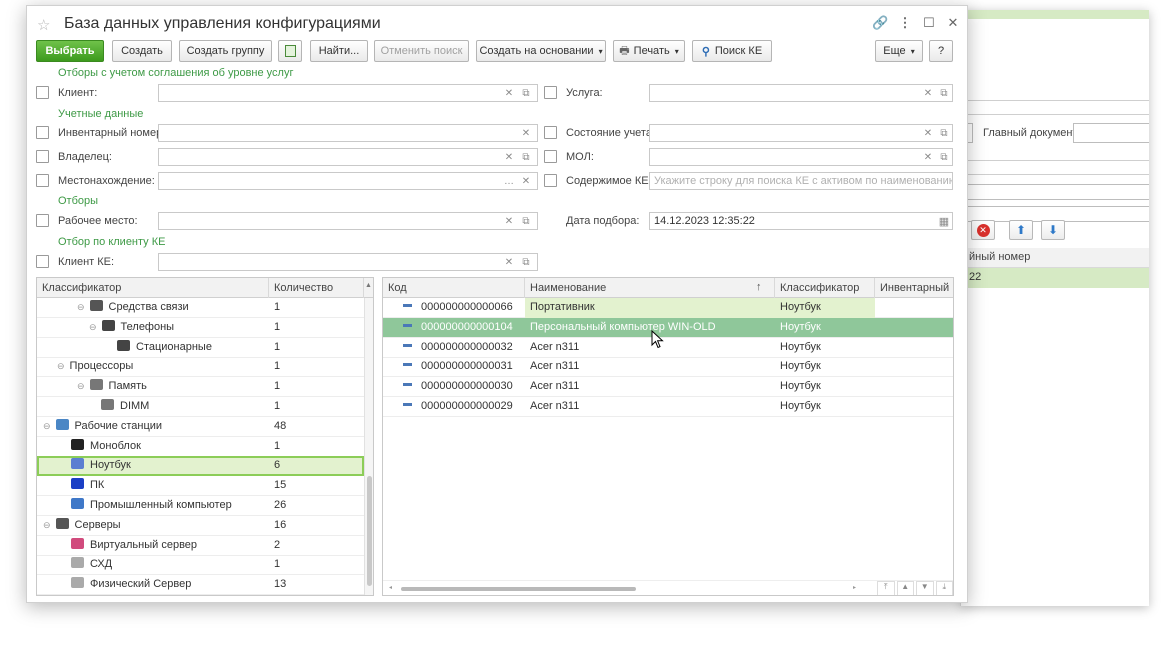 Image resolution: width=1174 pixels, height=646 pixels. What do you see at coordinates (541, 51) in the screenshot?
I see `create-based-on-button: Создать на основании ▾` at bounding box center [541, 51].